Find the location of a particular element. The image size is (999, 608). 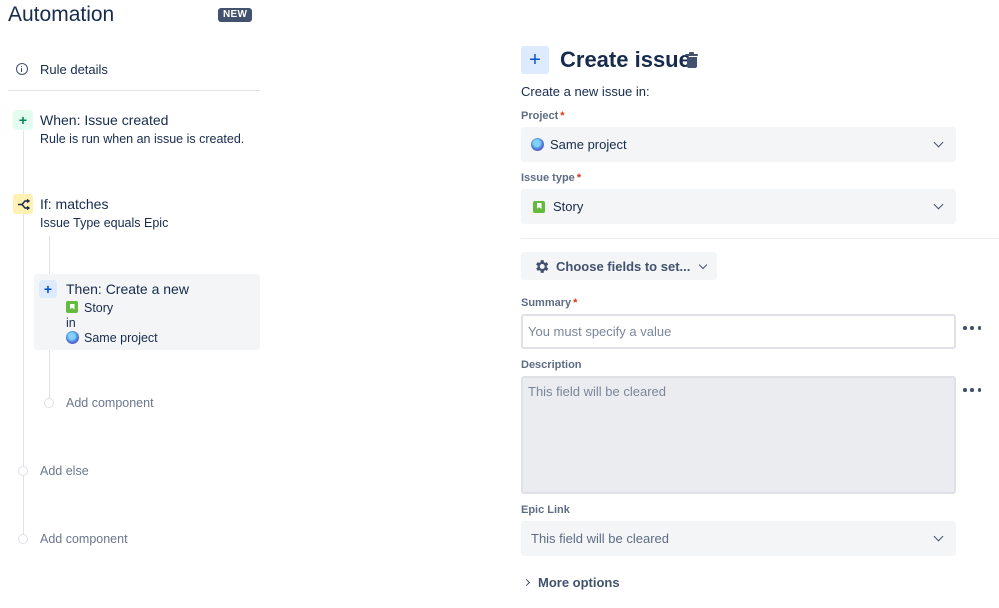

summary-placeholder: You must specify a value is located at coordinates (600, 331).